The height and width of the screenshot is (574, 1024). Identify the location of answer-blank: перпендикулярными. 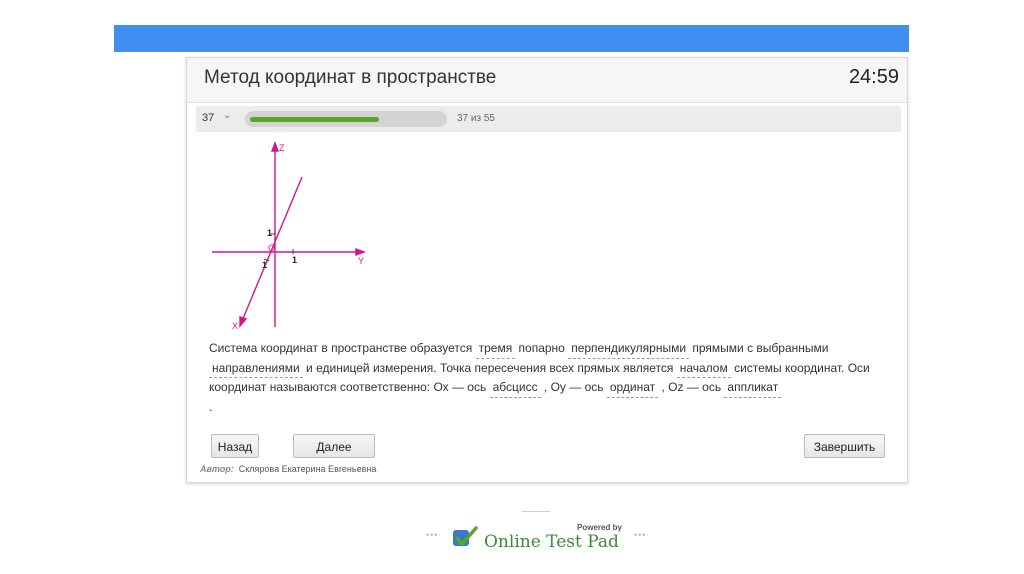
(629, 349).